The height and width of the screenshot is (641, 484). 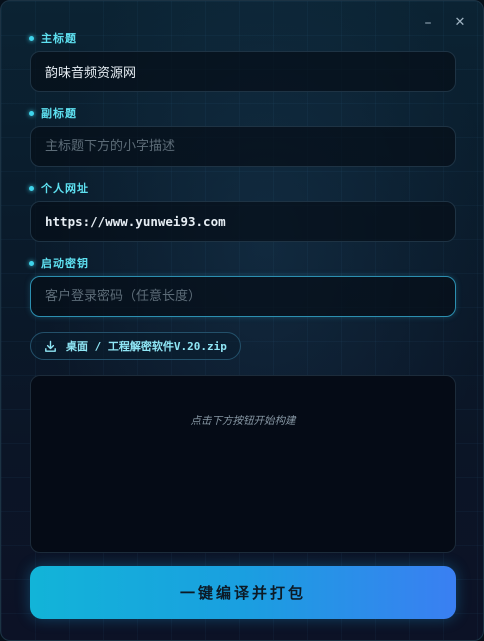 I want to click on close-icon: ✕, so click(x=460, y=23).